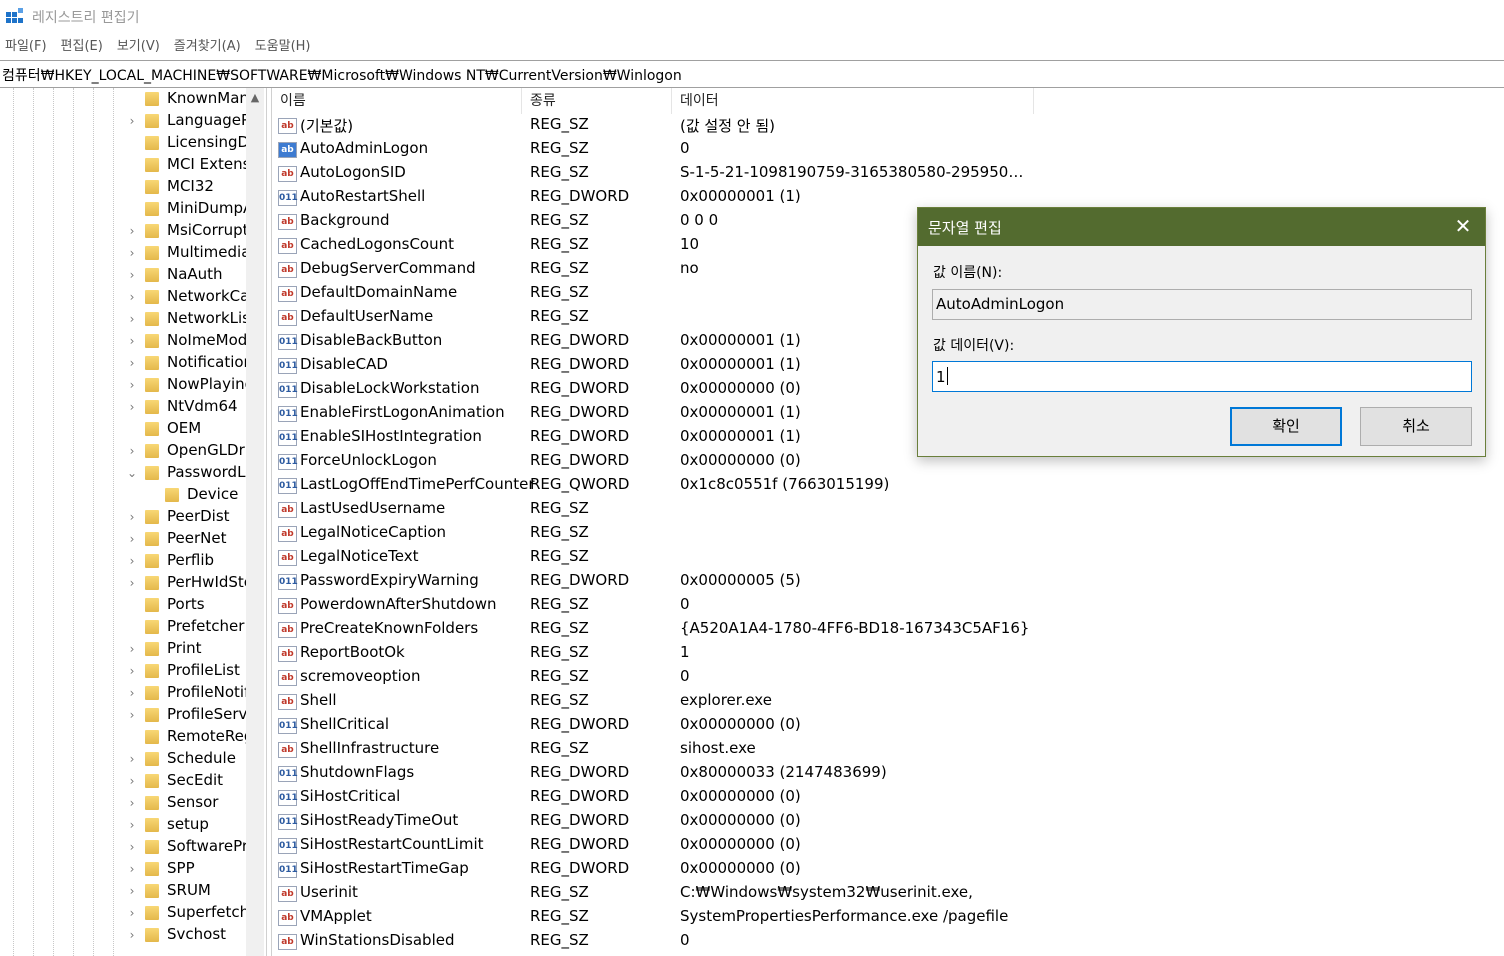 Image resolution: width=1504 pixels, height=956 pixels. What do you see at coordinates (1463, 226) in the screenshot?
I see `close-icon: ✕` at bounding box center [1463, 226].